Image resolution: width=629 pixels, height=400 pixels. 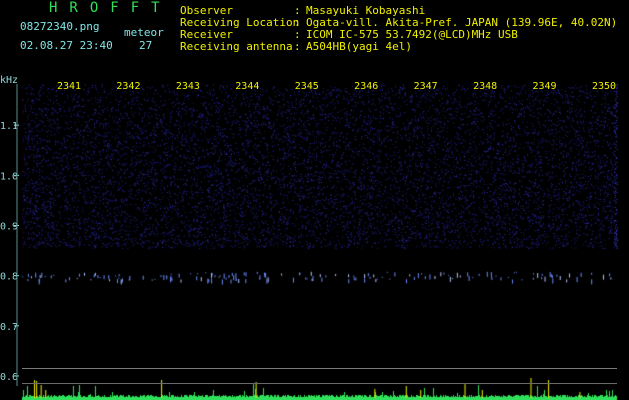 What do you see at coordinates (359, 46) in the screenshot?
I see `antenna-value: A504HB(yagi 4el)` at bounding box center [359, 46].